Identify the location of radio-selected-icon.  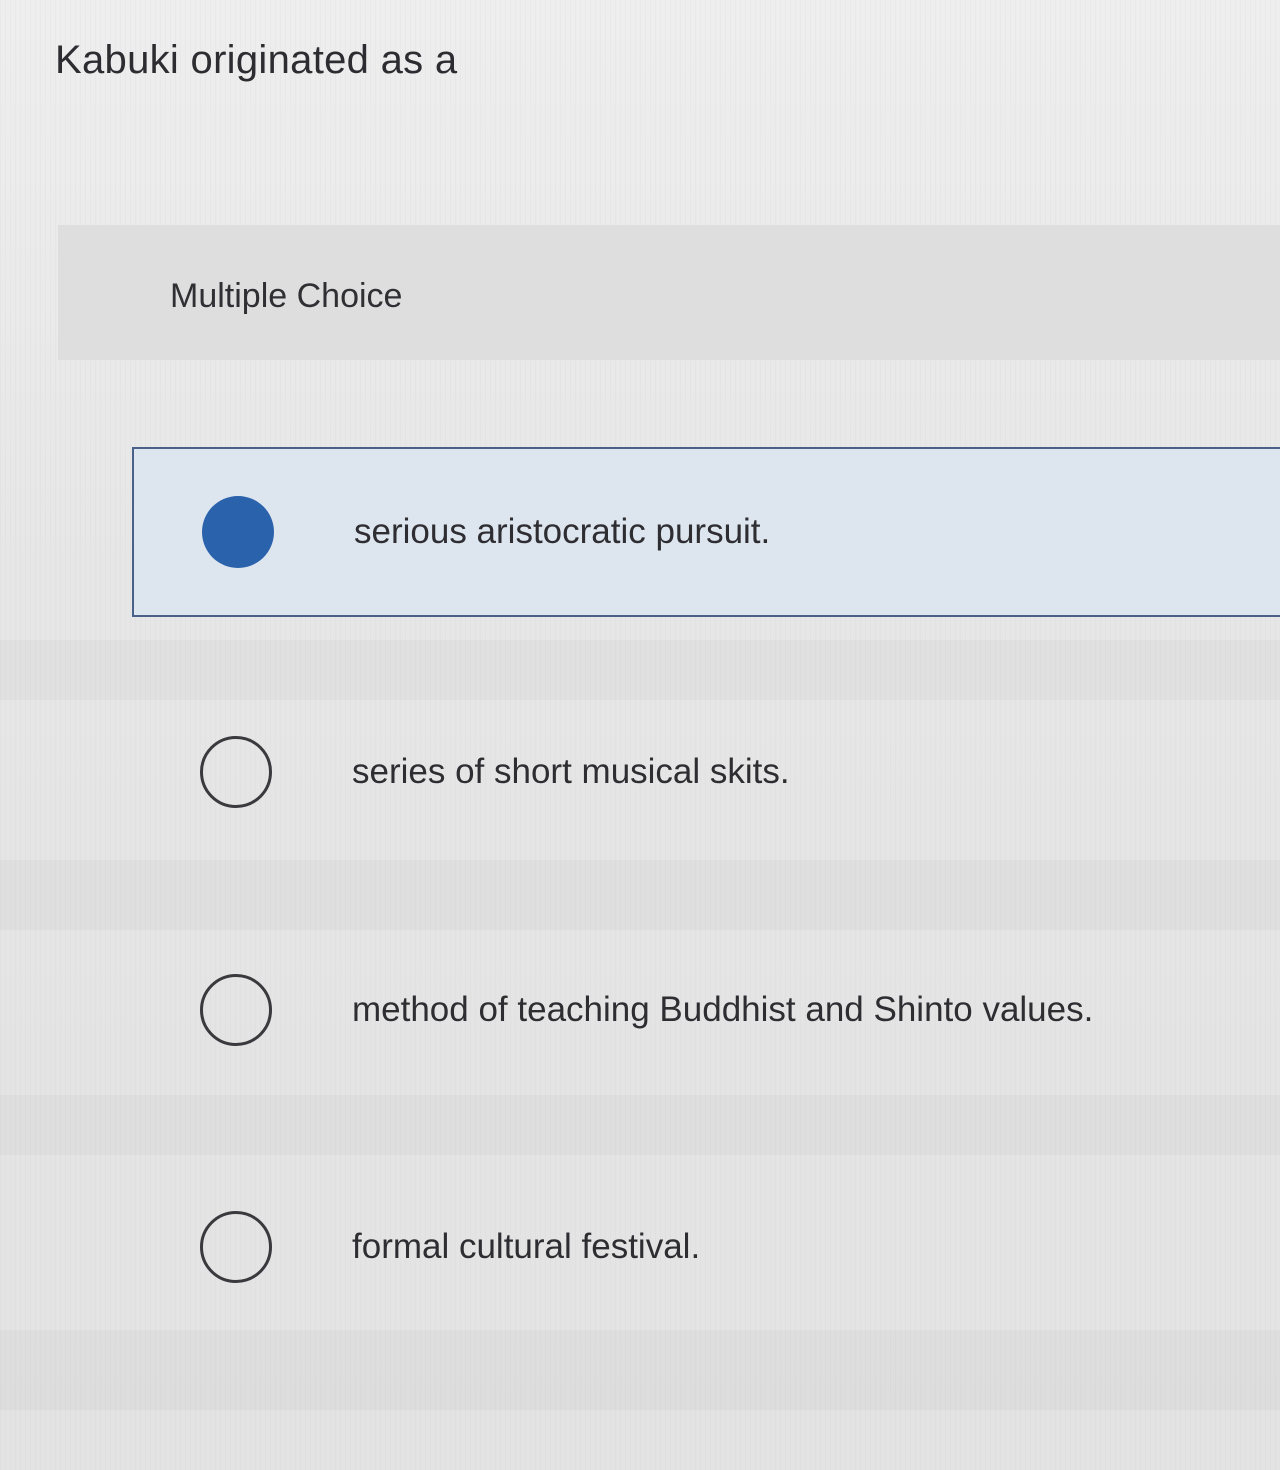
(238, 532).